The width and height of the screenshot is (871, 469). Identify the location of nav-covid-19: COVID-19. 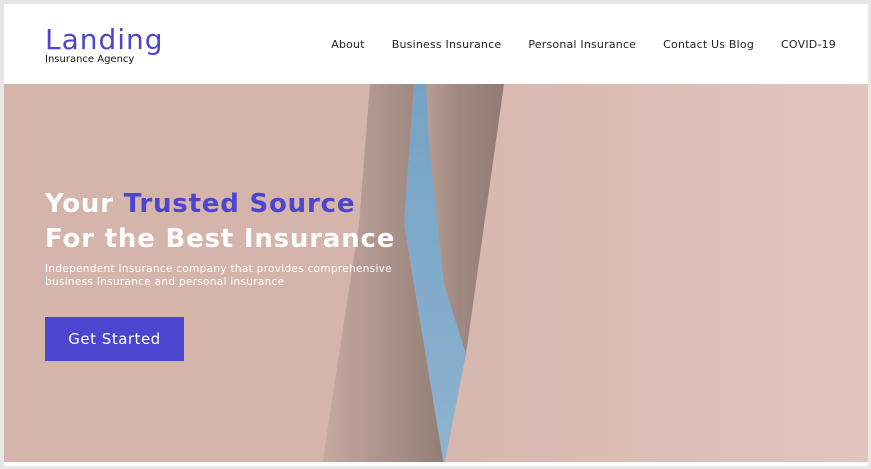
(808, 44).